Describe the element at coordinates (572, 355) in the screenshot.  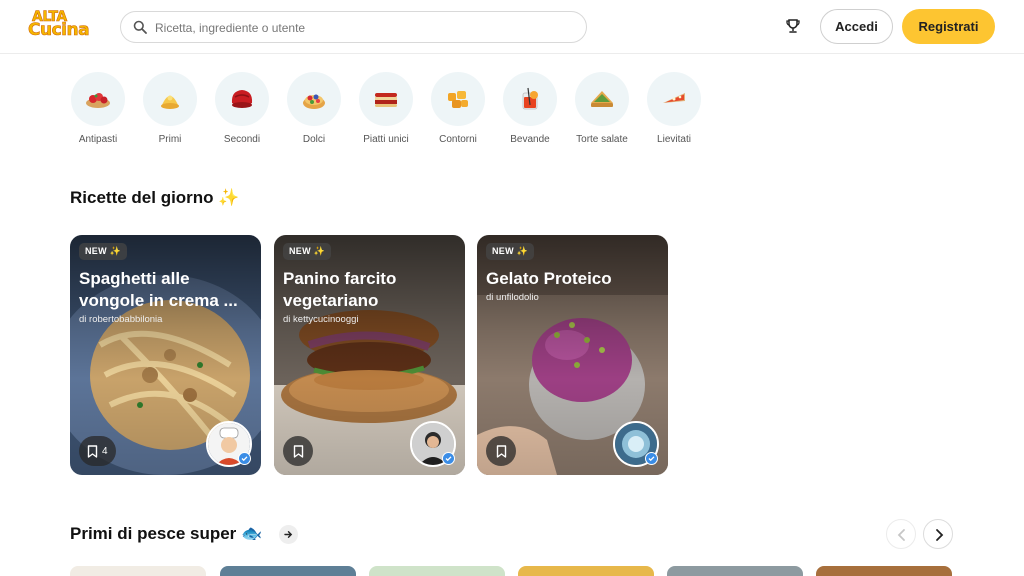
I see `recipe-card: NEW ✨ Gelato Proteico di unfilodolio` at that location.